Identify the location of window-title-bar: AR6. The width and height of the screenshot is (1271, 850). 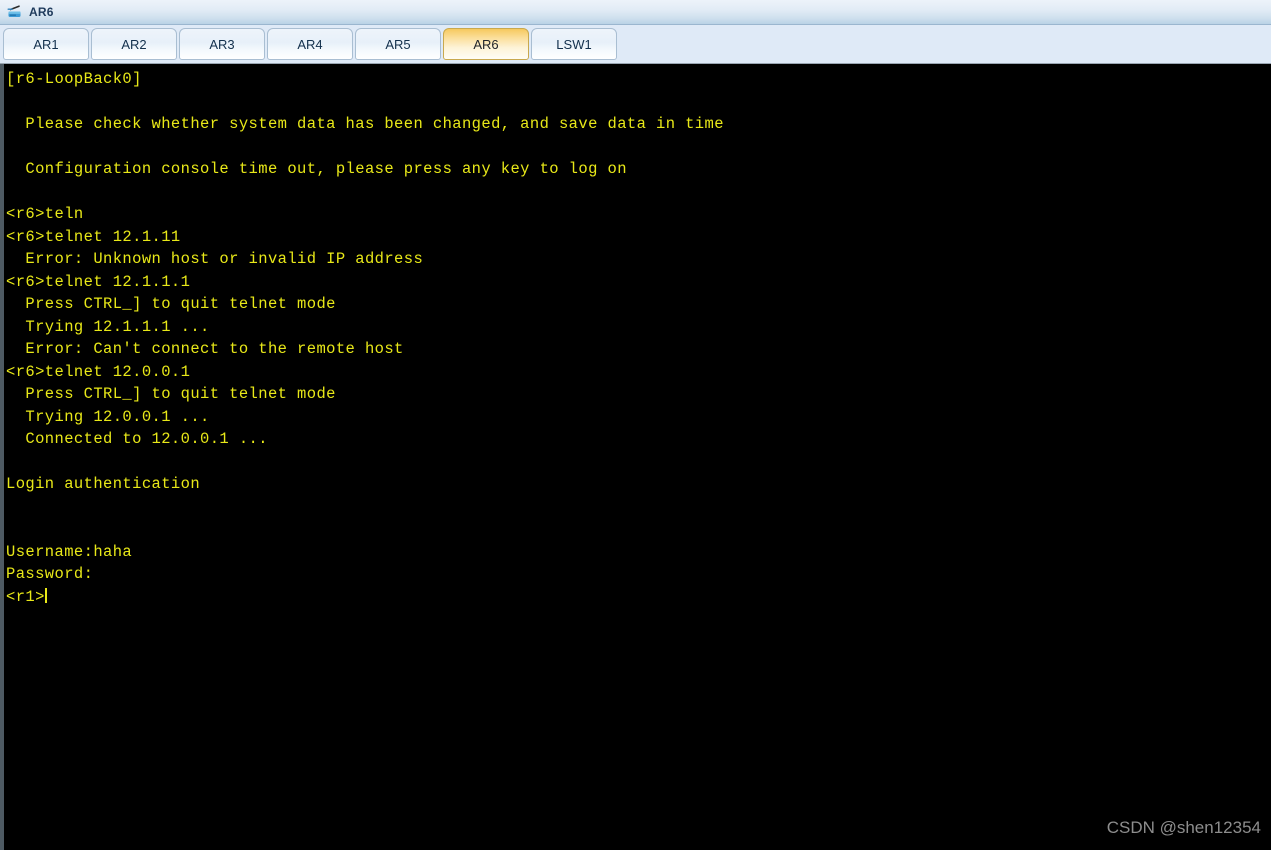
(635, 12).